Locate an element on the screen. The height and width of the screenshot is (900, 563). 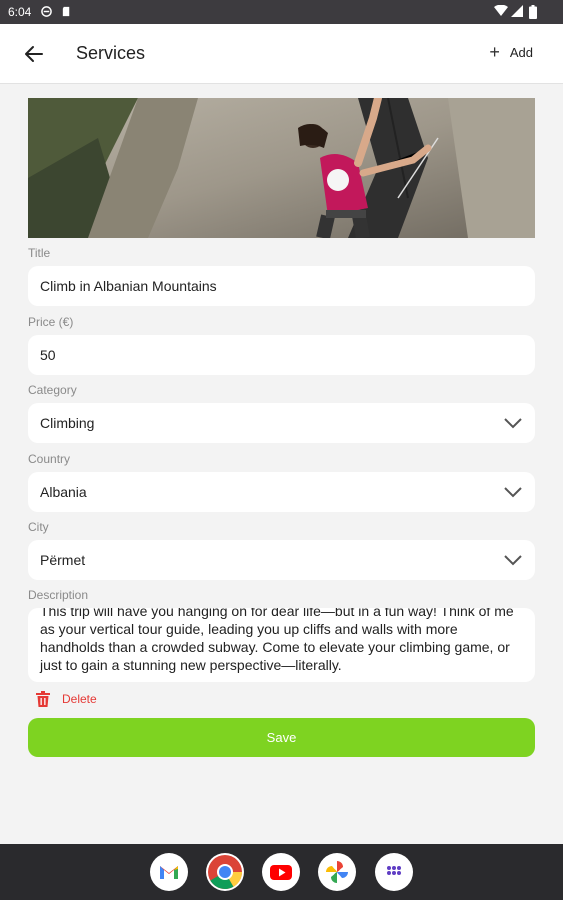
gmail-app is located at coordinates (169, 872).